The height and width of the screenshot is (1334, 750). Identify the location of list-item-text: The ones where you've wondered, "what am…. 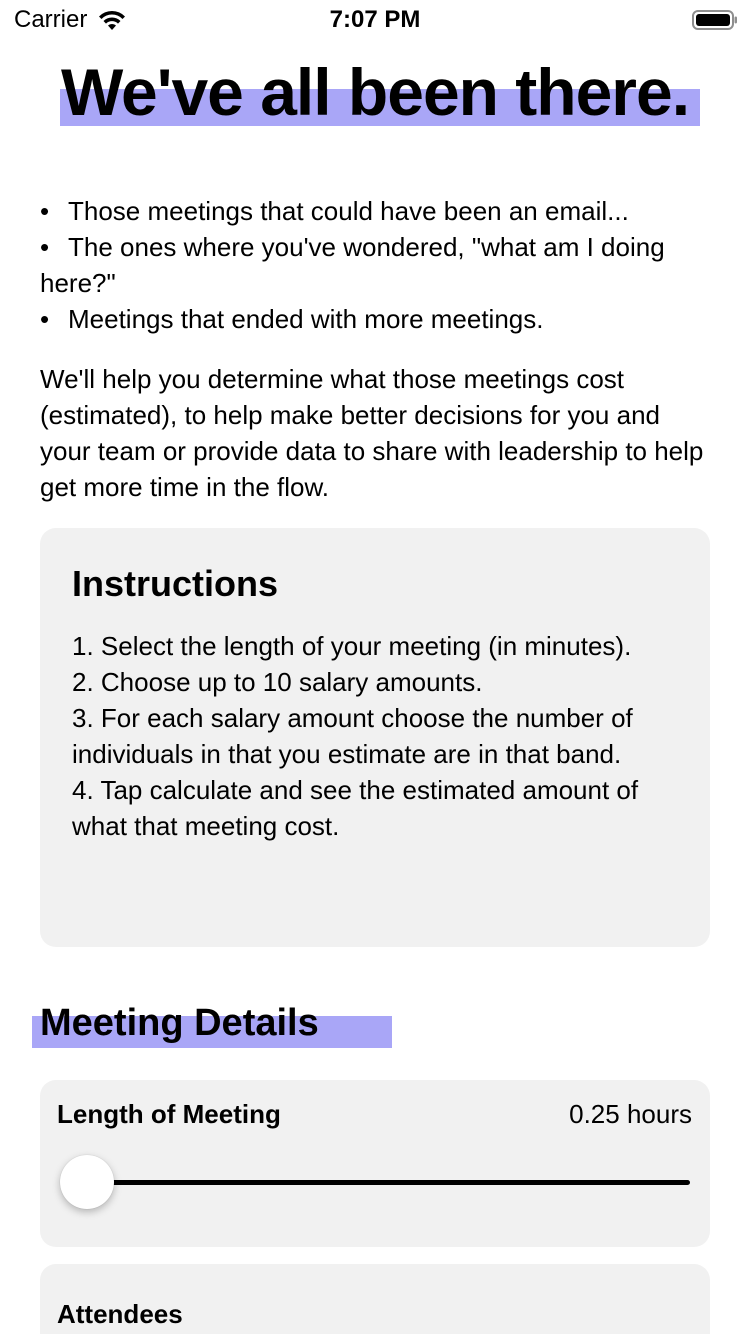
(352, 265).